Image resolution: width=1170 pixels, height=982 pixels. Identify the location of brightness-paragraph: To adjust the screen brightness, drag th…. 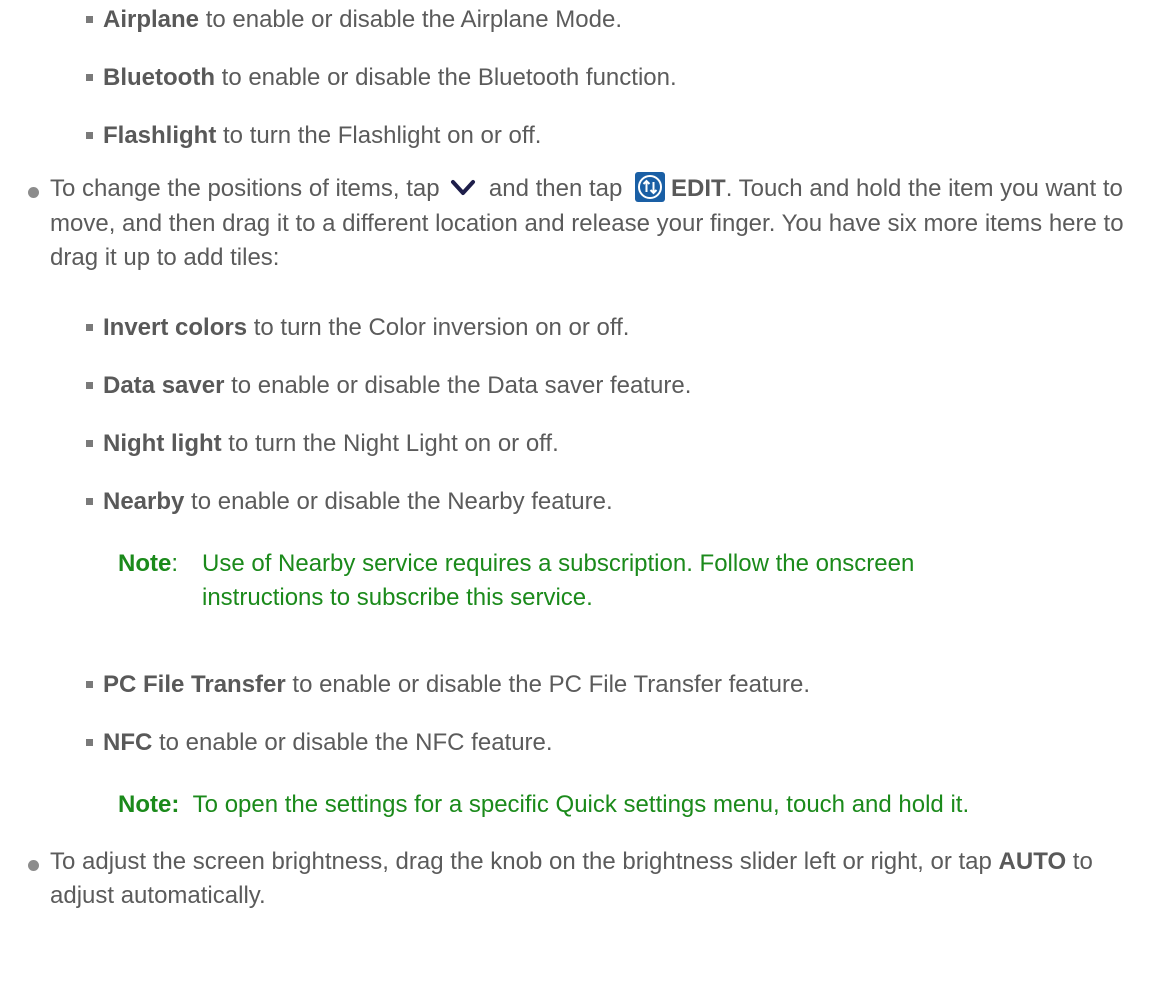
(571, 878).